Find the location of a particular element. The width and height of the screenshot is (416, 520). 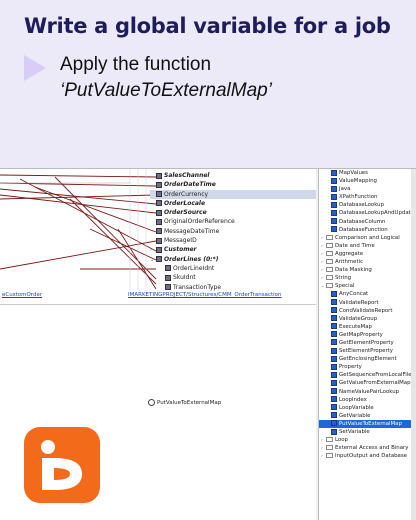

tree-row: SalesChannel is located at coordinates (233, 175).